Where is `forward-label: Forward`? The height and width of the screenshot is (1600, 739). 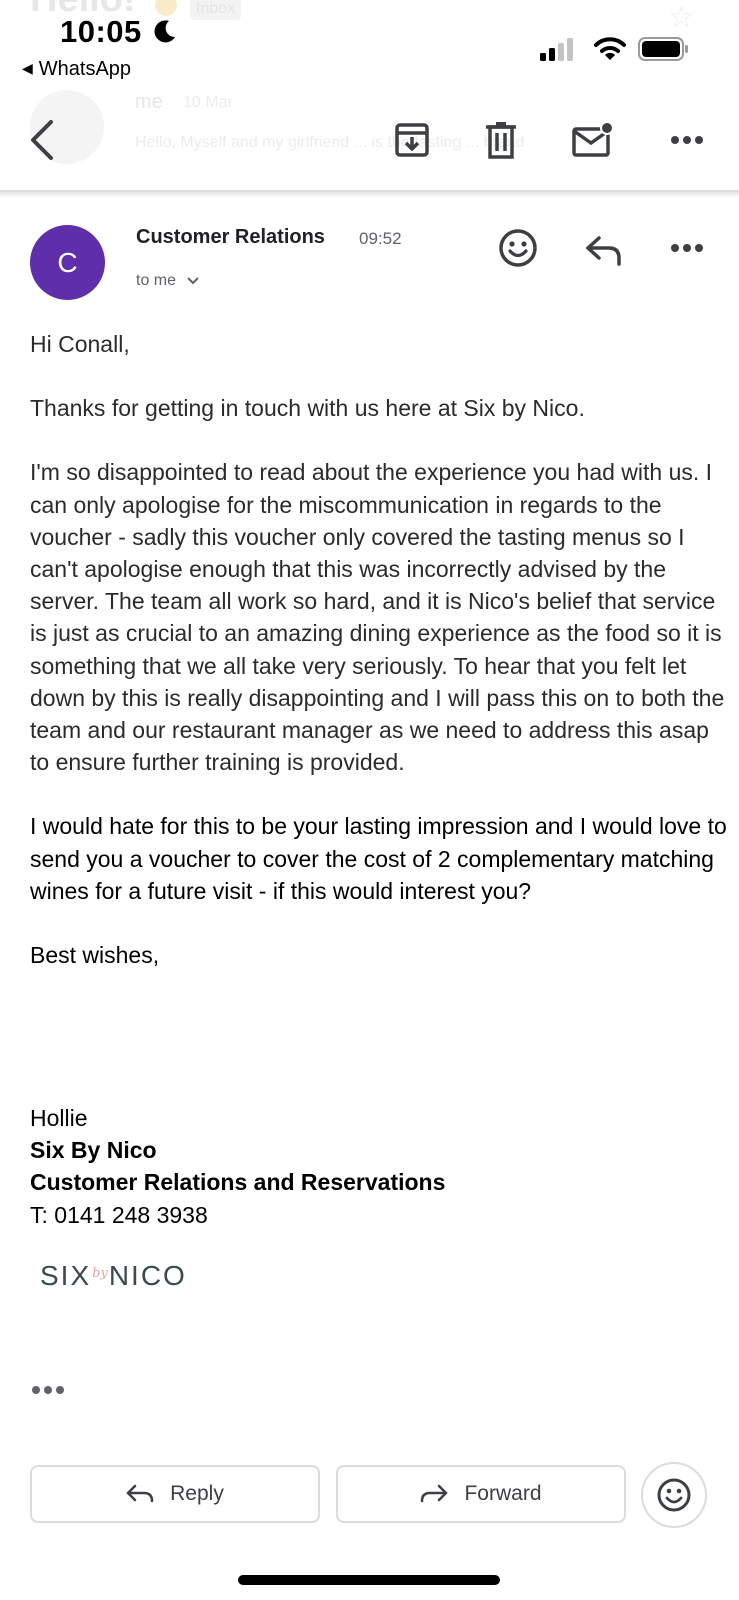 forward-label: Forward is located at coordinates (503, 1493).